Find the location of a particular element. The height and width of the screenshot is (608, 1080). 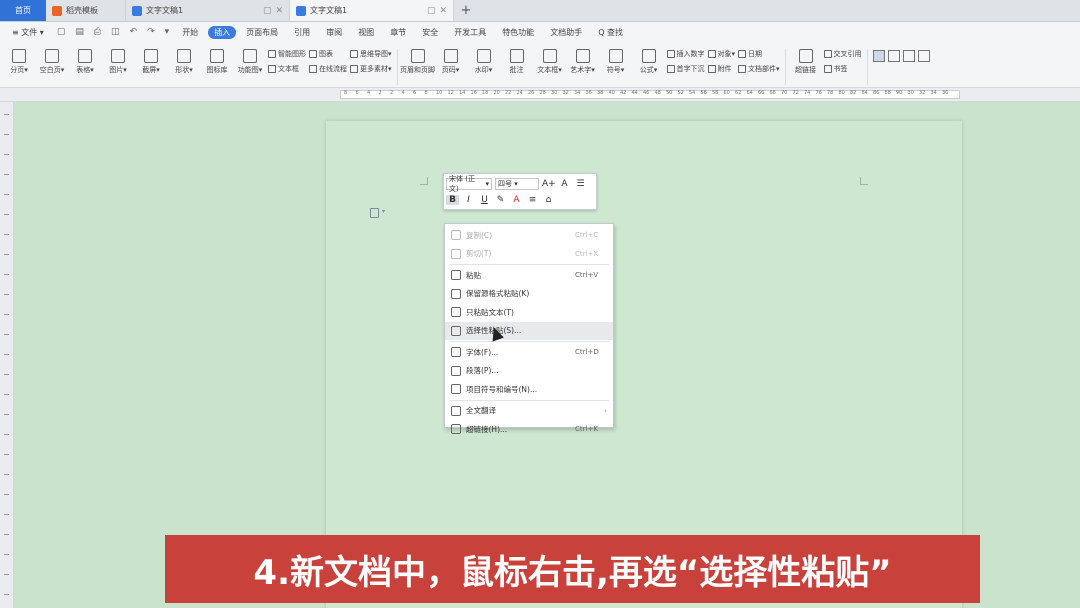

line-spacing-icon: ☰ is located at coordinates (580, 184).